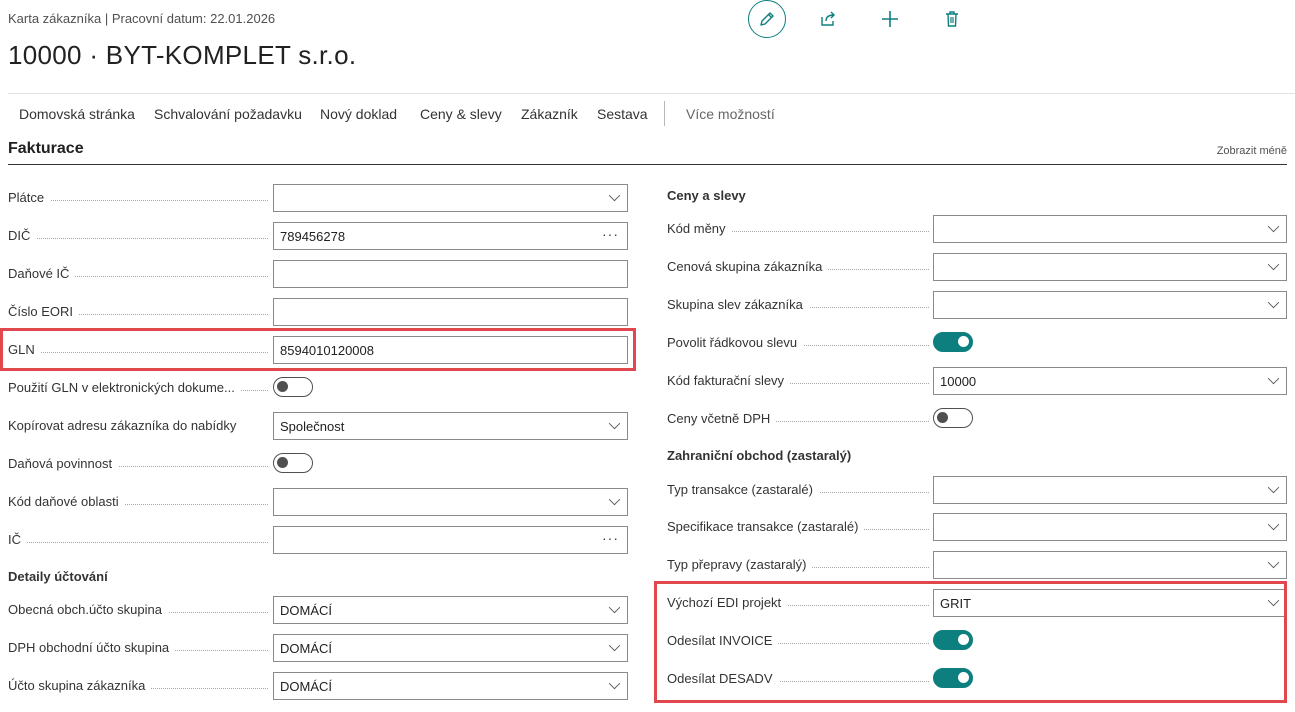  Describe the element at coordinates (450, 686) in the screenshot. I see `customer-posting-select: DOMÁCÍ` at that location.